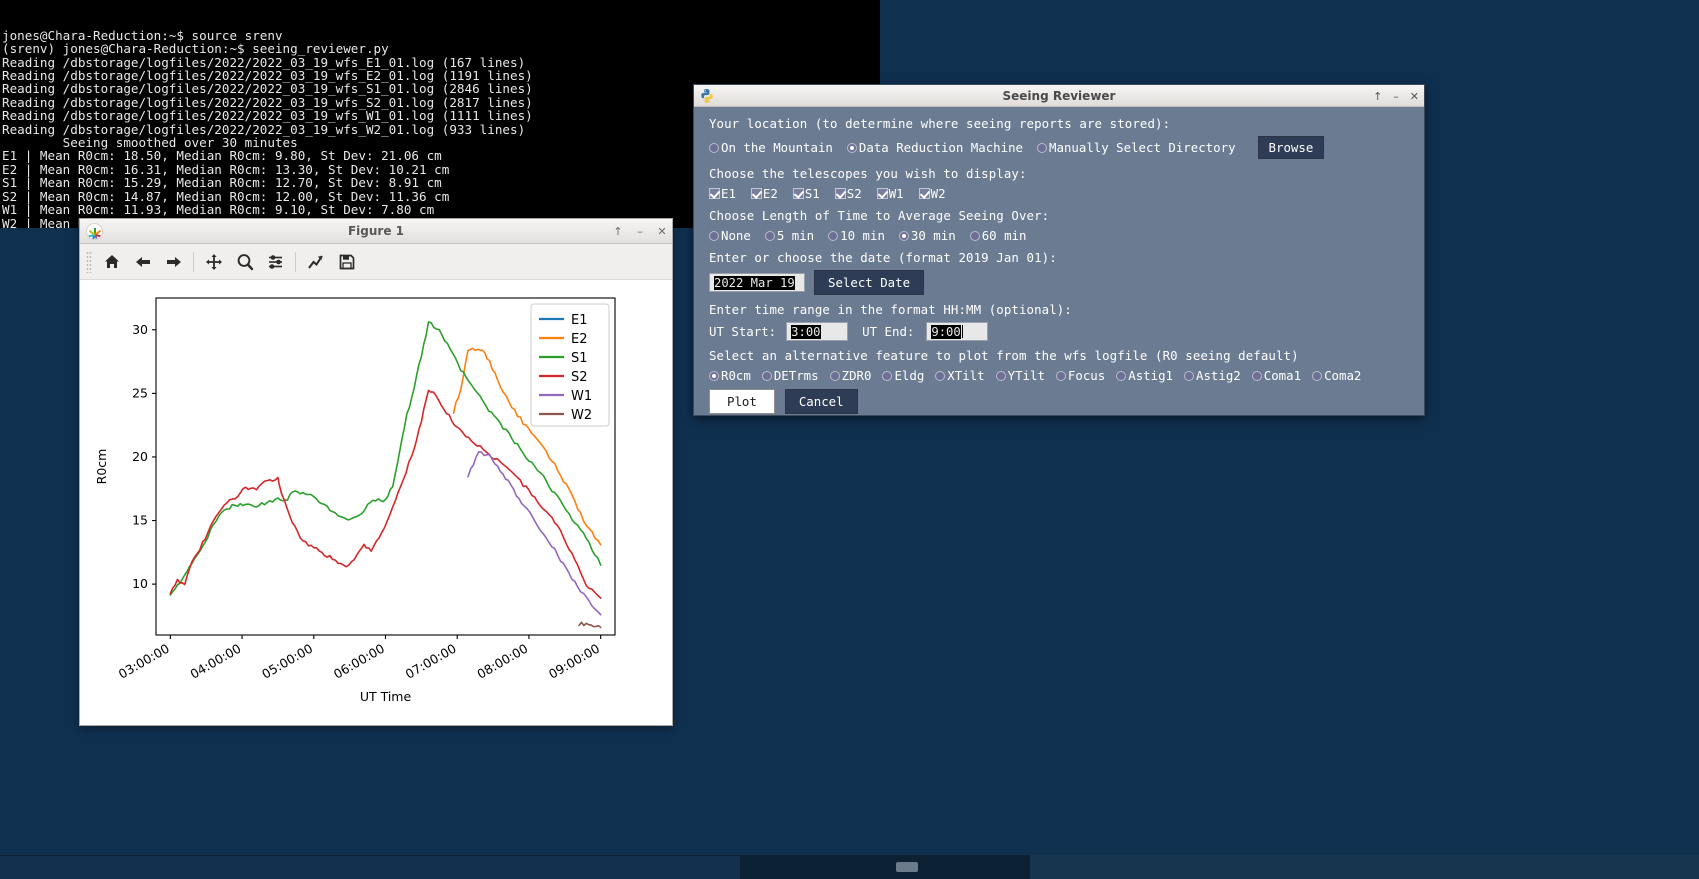 Image resolution: width=1699 pixels, height=879 pixels. I want to click on telescope-option-s1: S1, so click(806, 193).